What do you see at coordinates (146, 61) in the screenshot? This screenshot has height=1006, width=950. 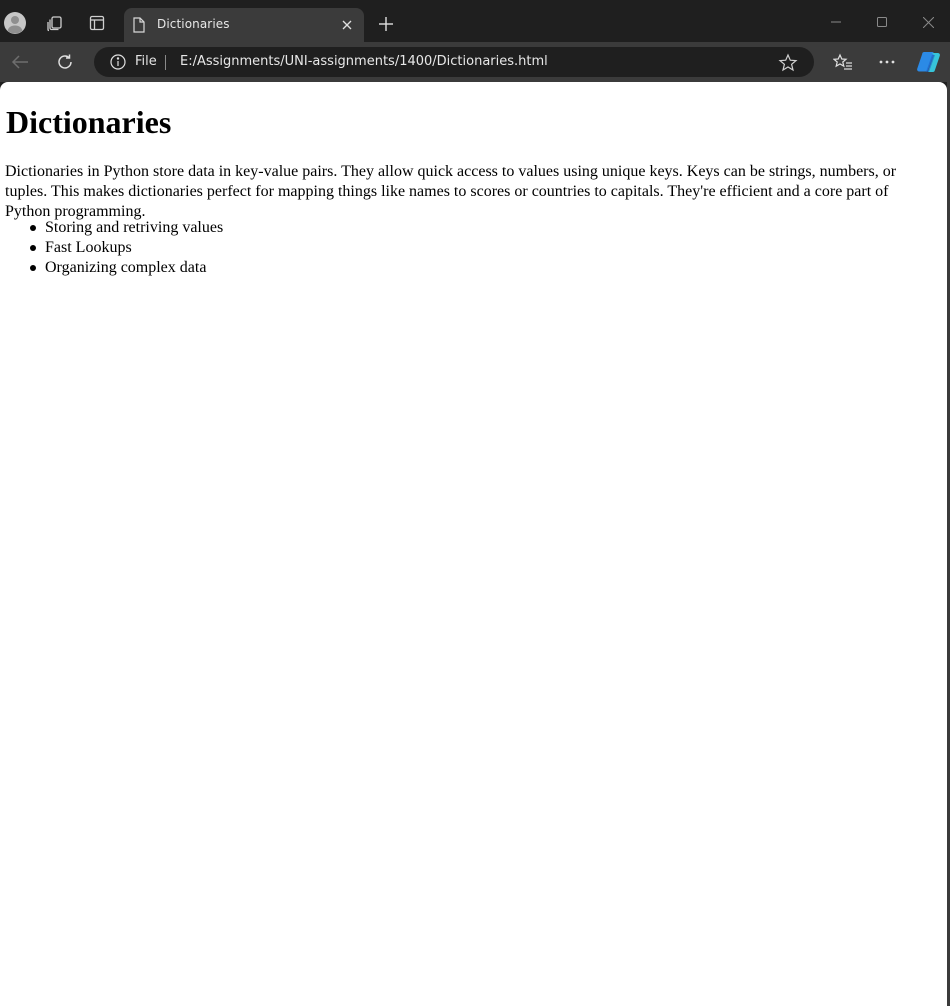 I see `scheme-label: File` at bounding box center [146, 61].